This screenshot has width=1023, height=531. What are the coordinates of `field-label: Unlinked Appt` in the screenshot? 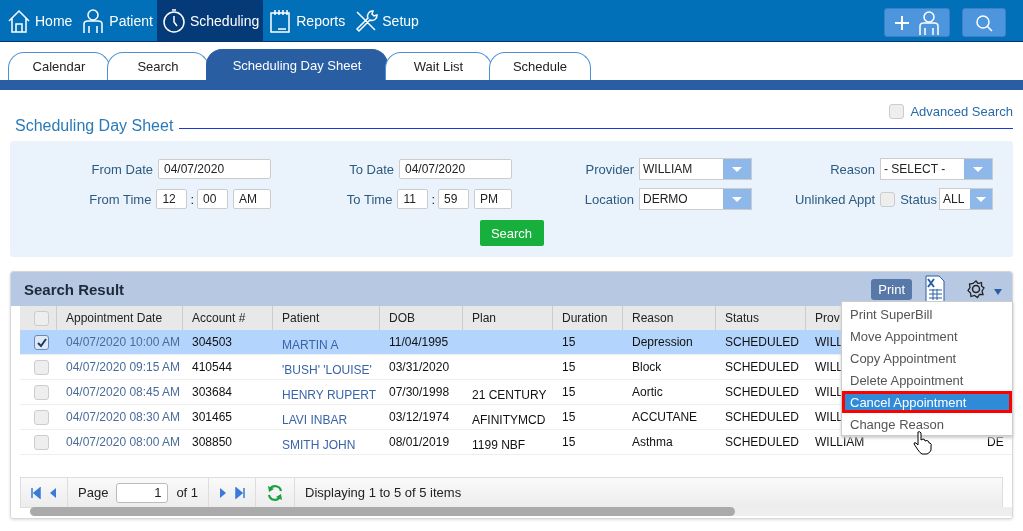 It's located at (835, 199).